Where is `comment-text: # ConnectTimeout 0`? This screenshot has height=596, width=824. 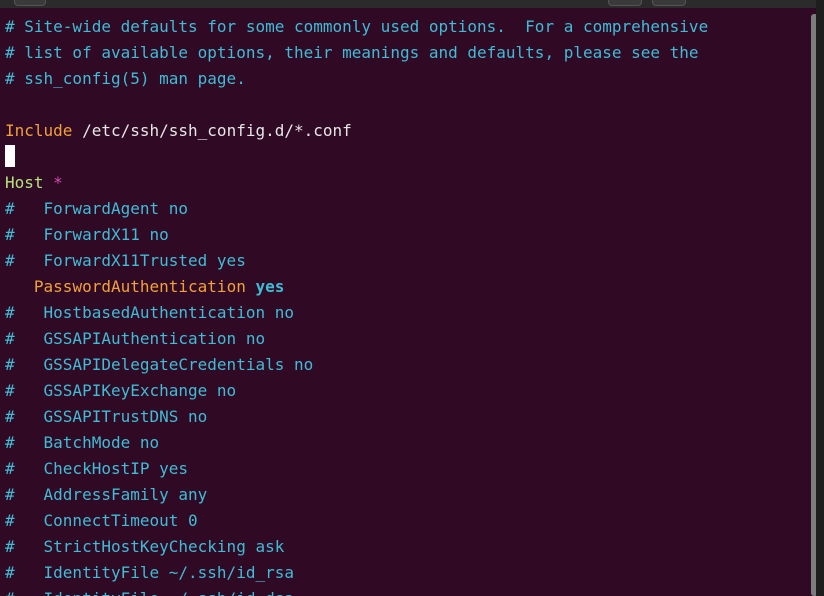
comment-text: # ConnectTimeout 0 is located at coordinates (101, 520).